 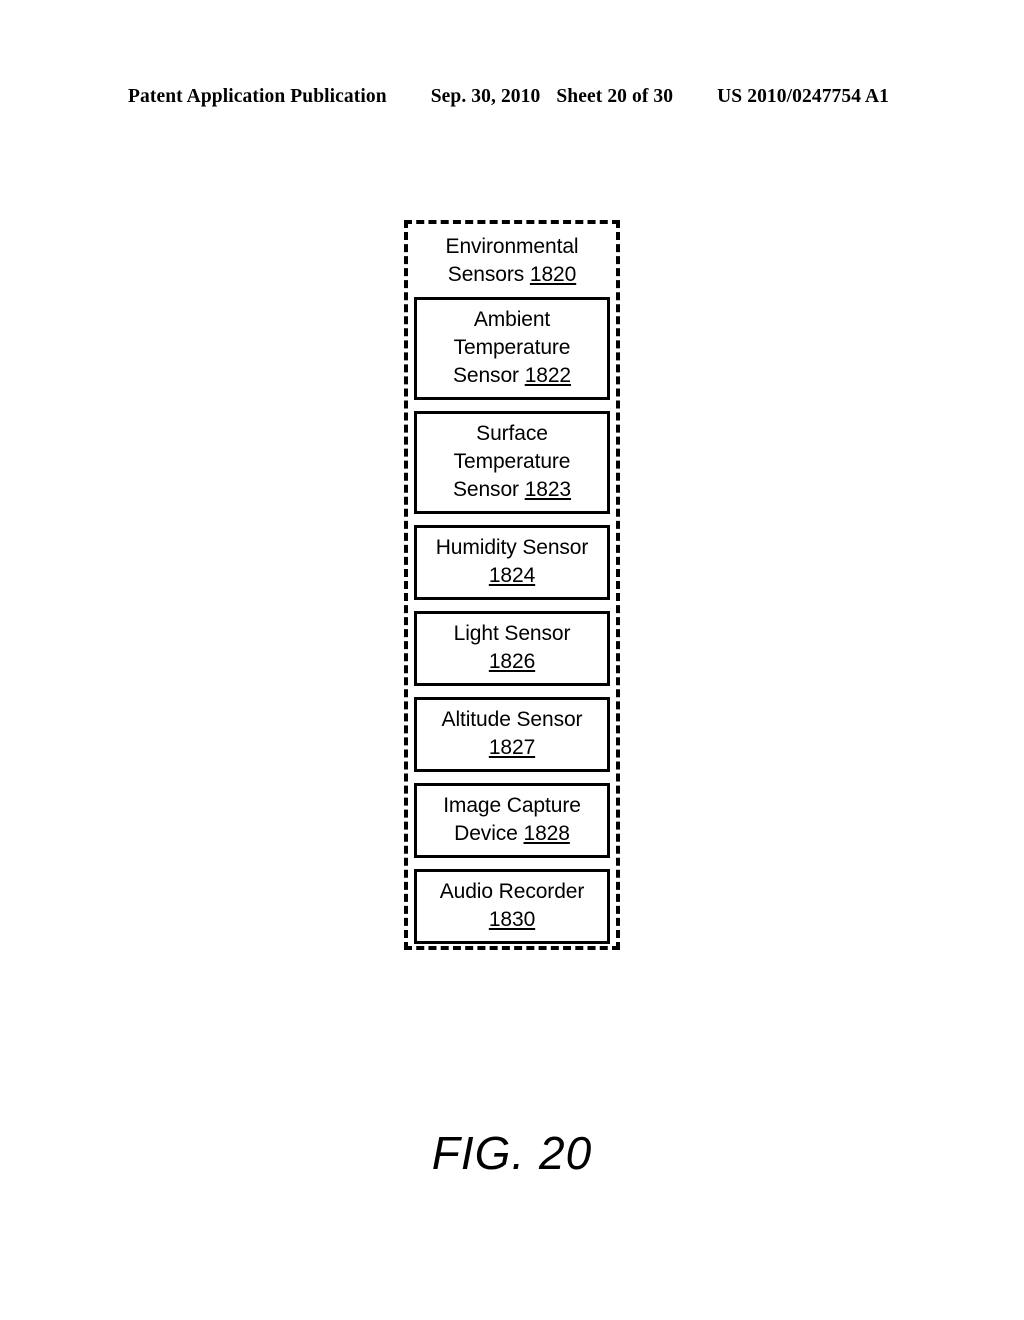 What do you see at coordinates (512, 562) in the screenshot?
I see `sensor-block-humidity-sensor: Humidity Sensor 1824` at bounding box center [512, 562].